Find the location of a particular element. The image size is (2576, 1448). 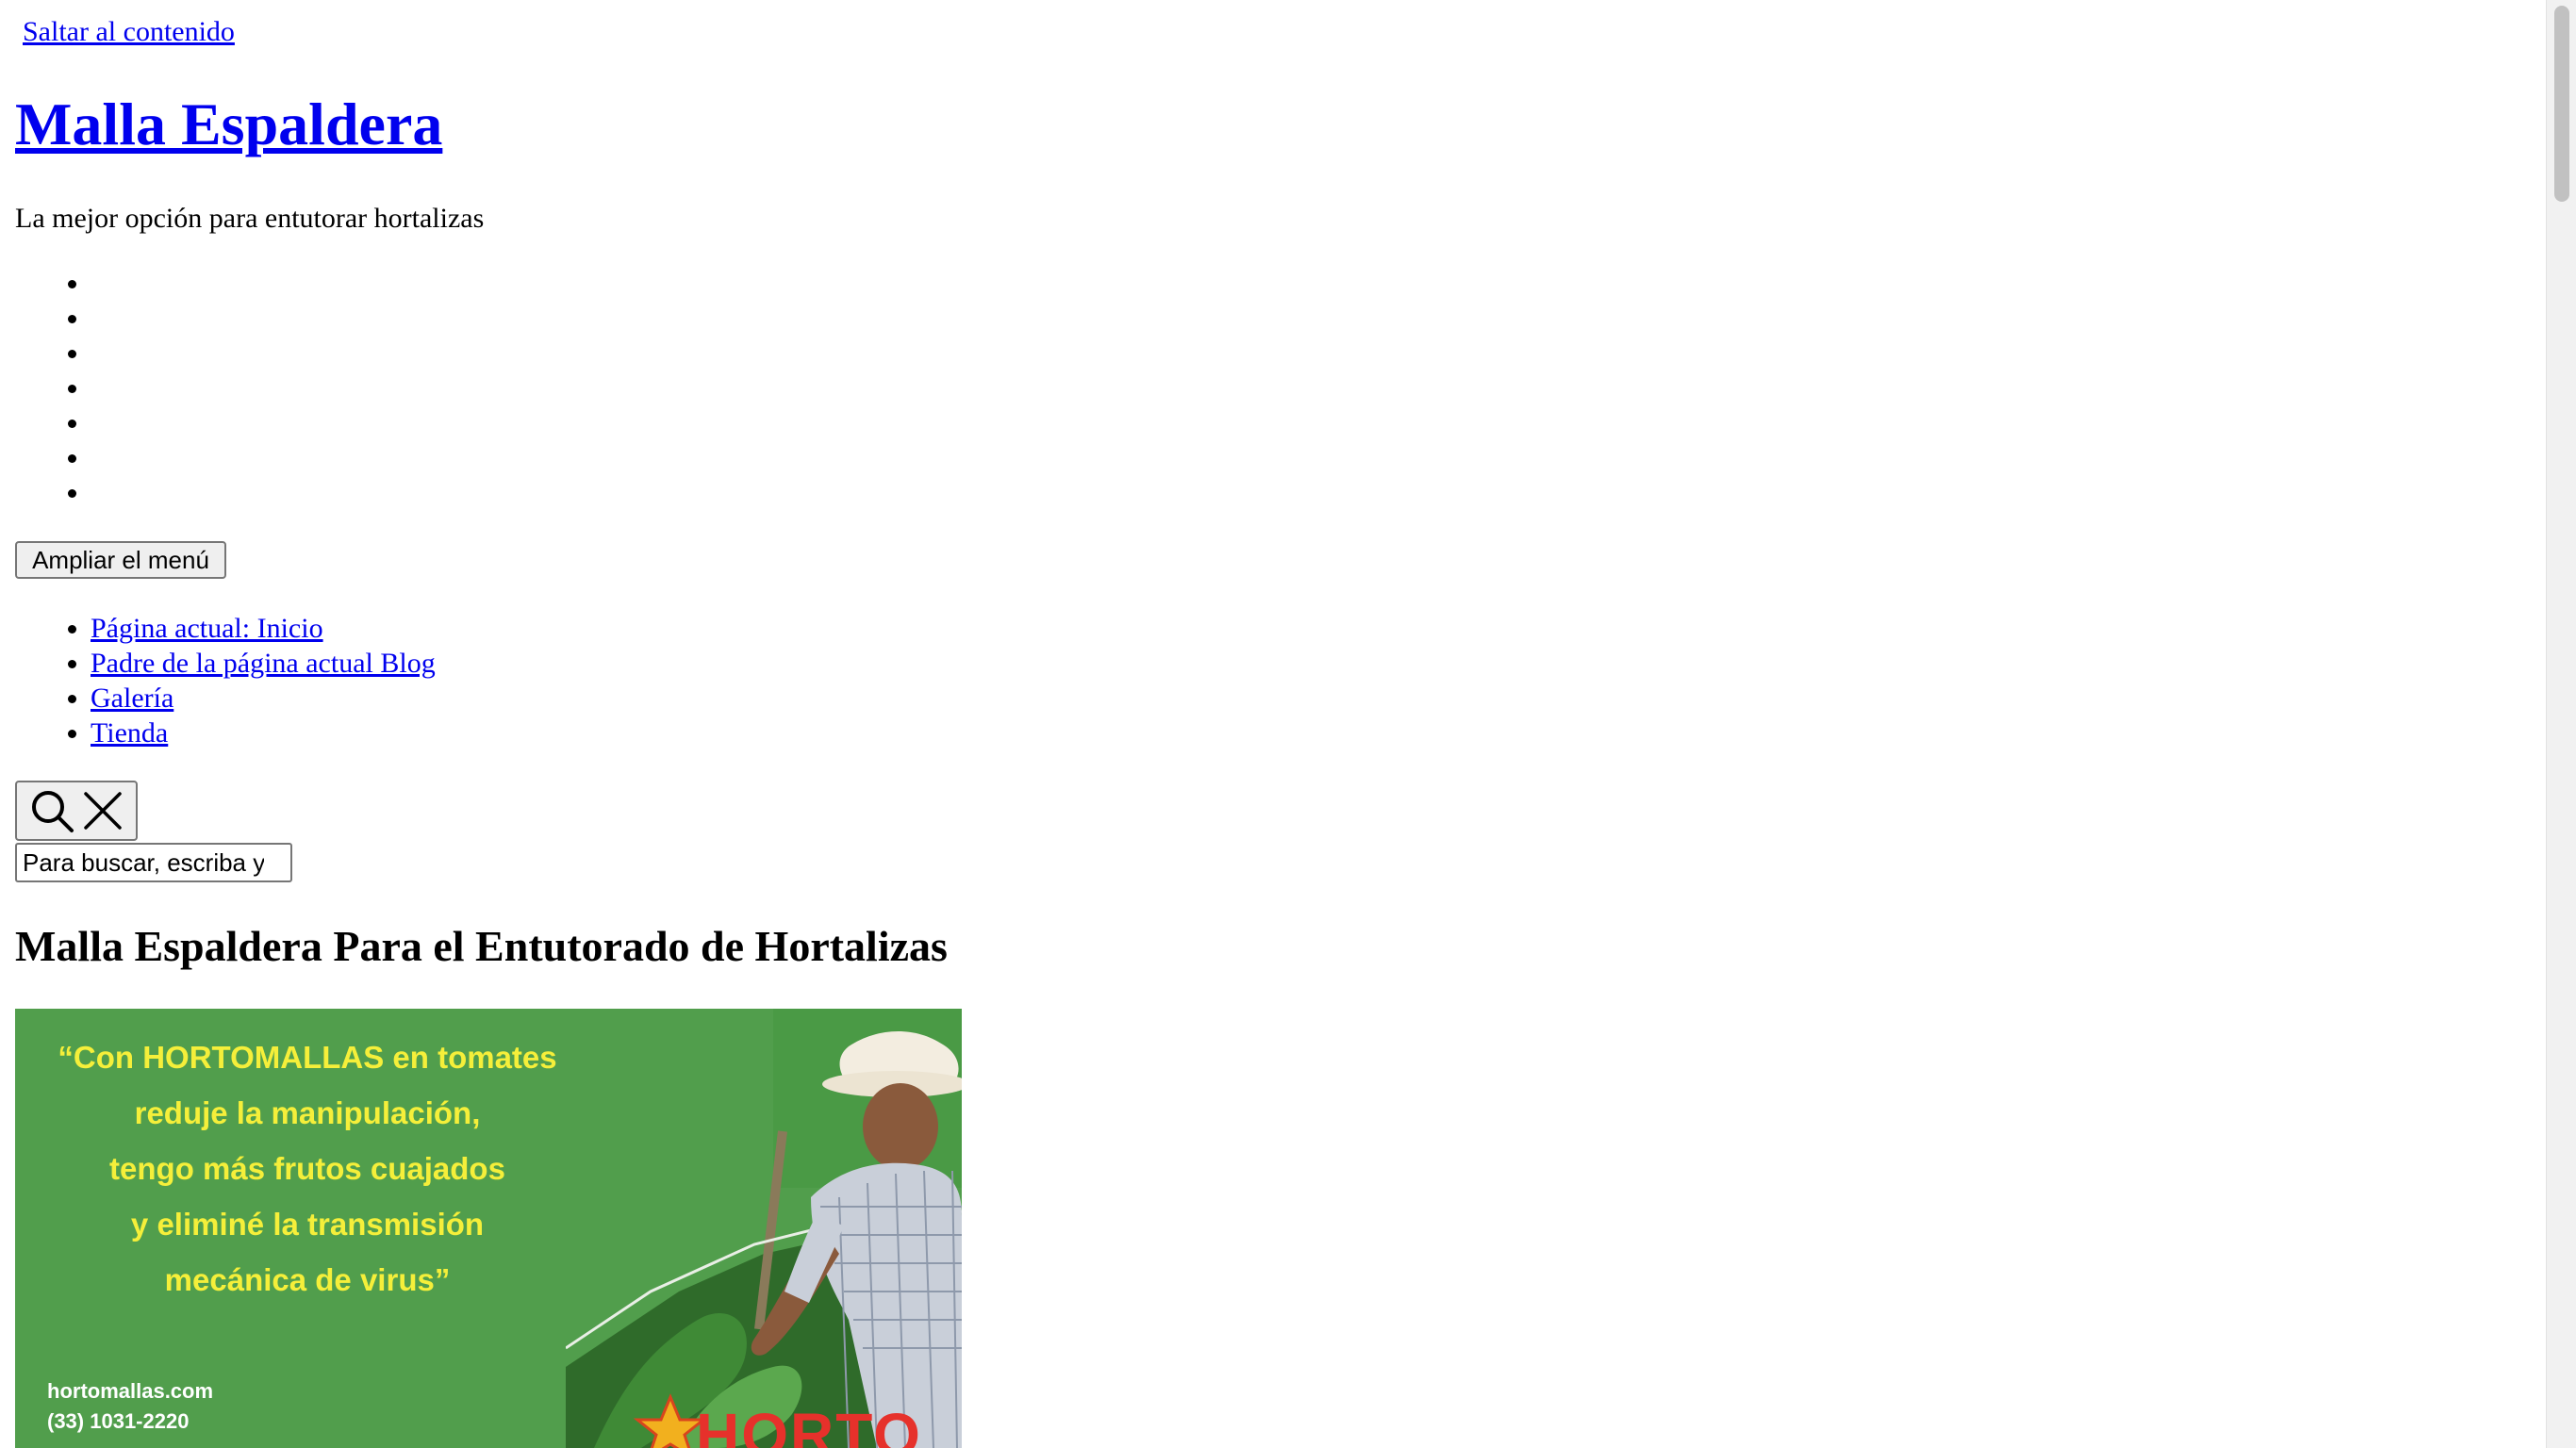

nav-item-gallery: Galería is located at coordinates (263, 698).